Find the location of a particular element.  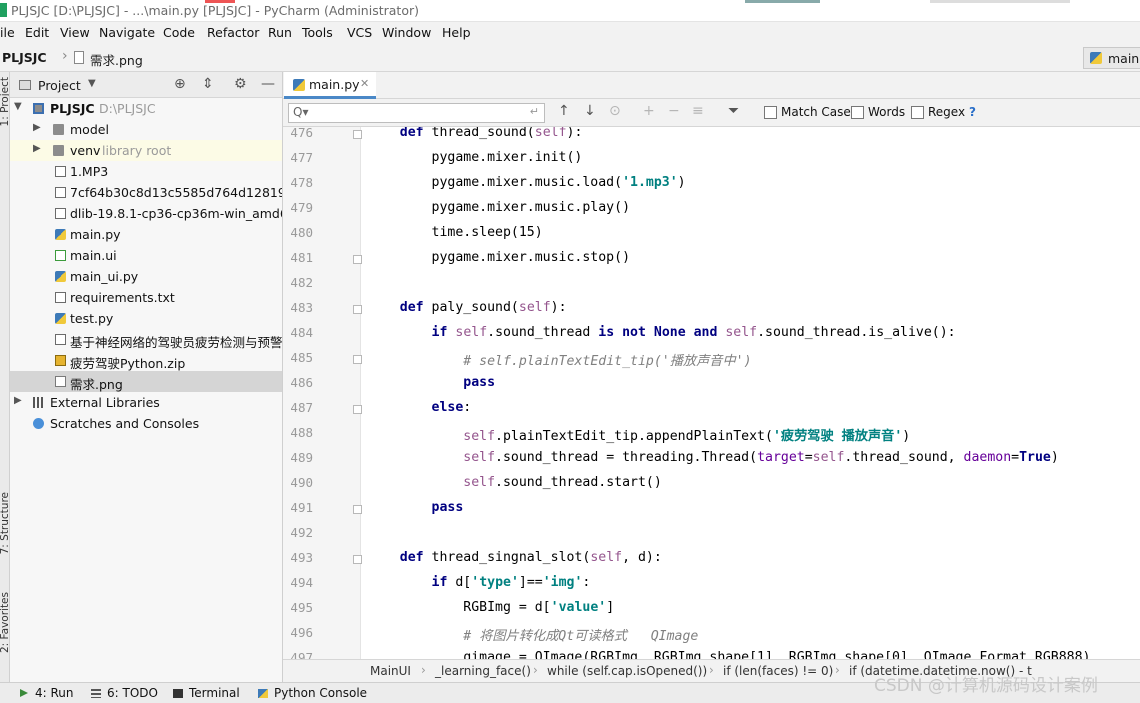

menu-navigate: Navigate is located at coordinates (127, 32).